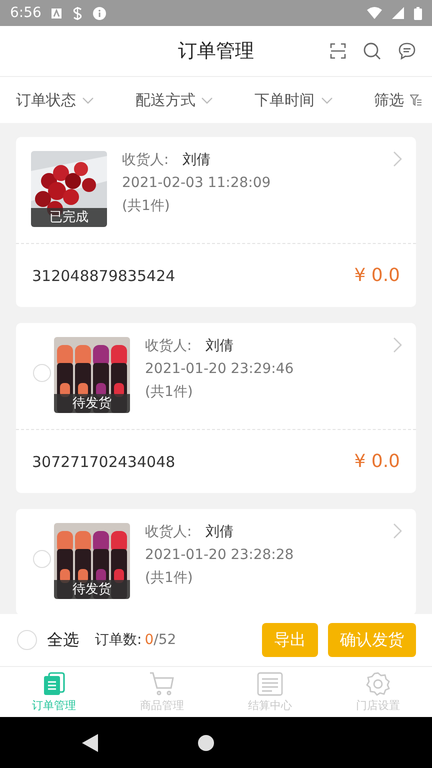  I want to click on order-time: 2021-02-03 11:28:09, so click(197, 183).